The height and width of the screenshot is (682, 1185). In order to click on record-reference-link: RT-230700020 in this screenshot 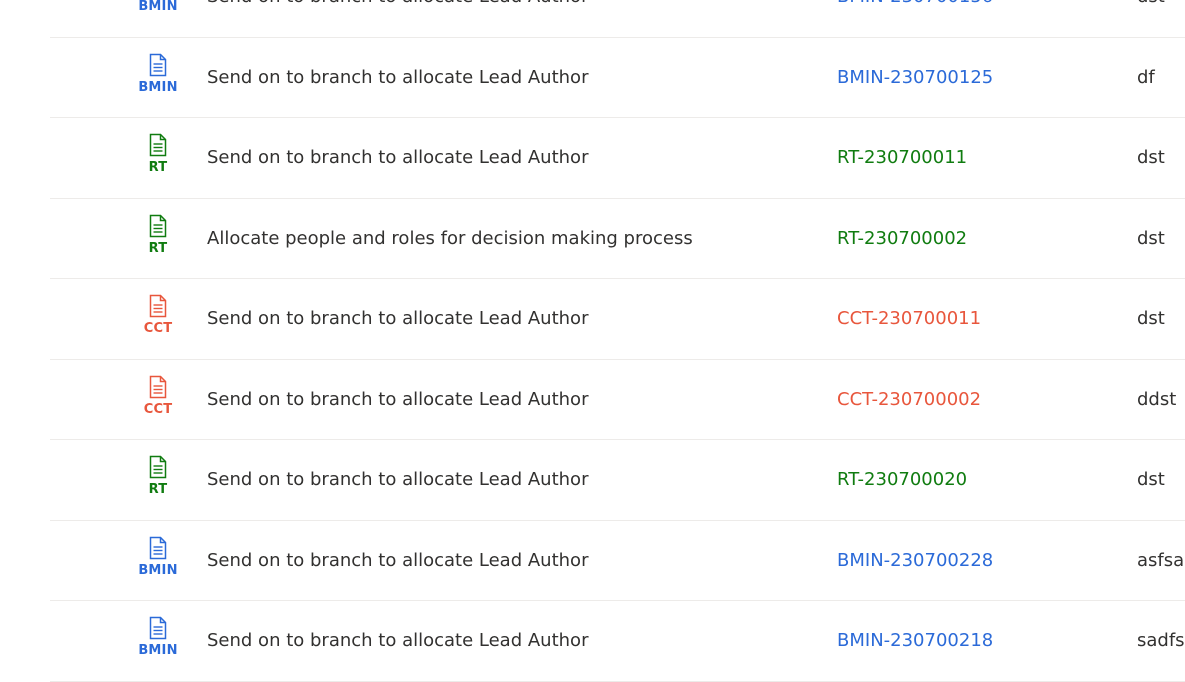, I will do `click(902, 480)`.